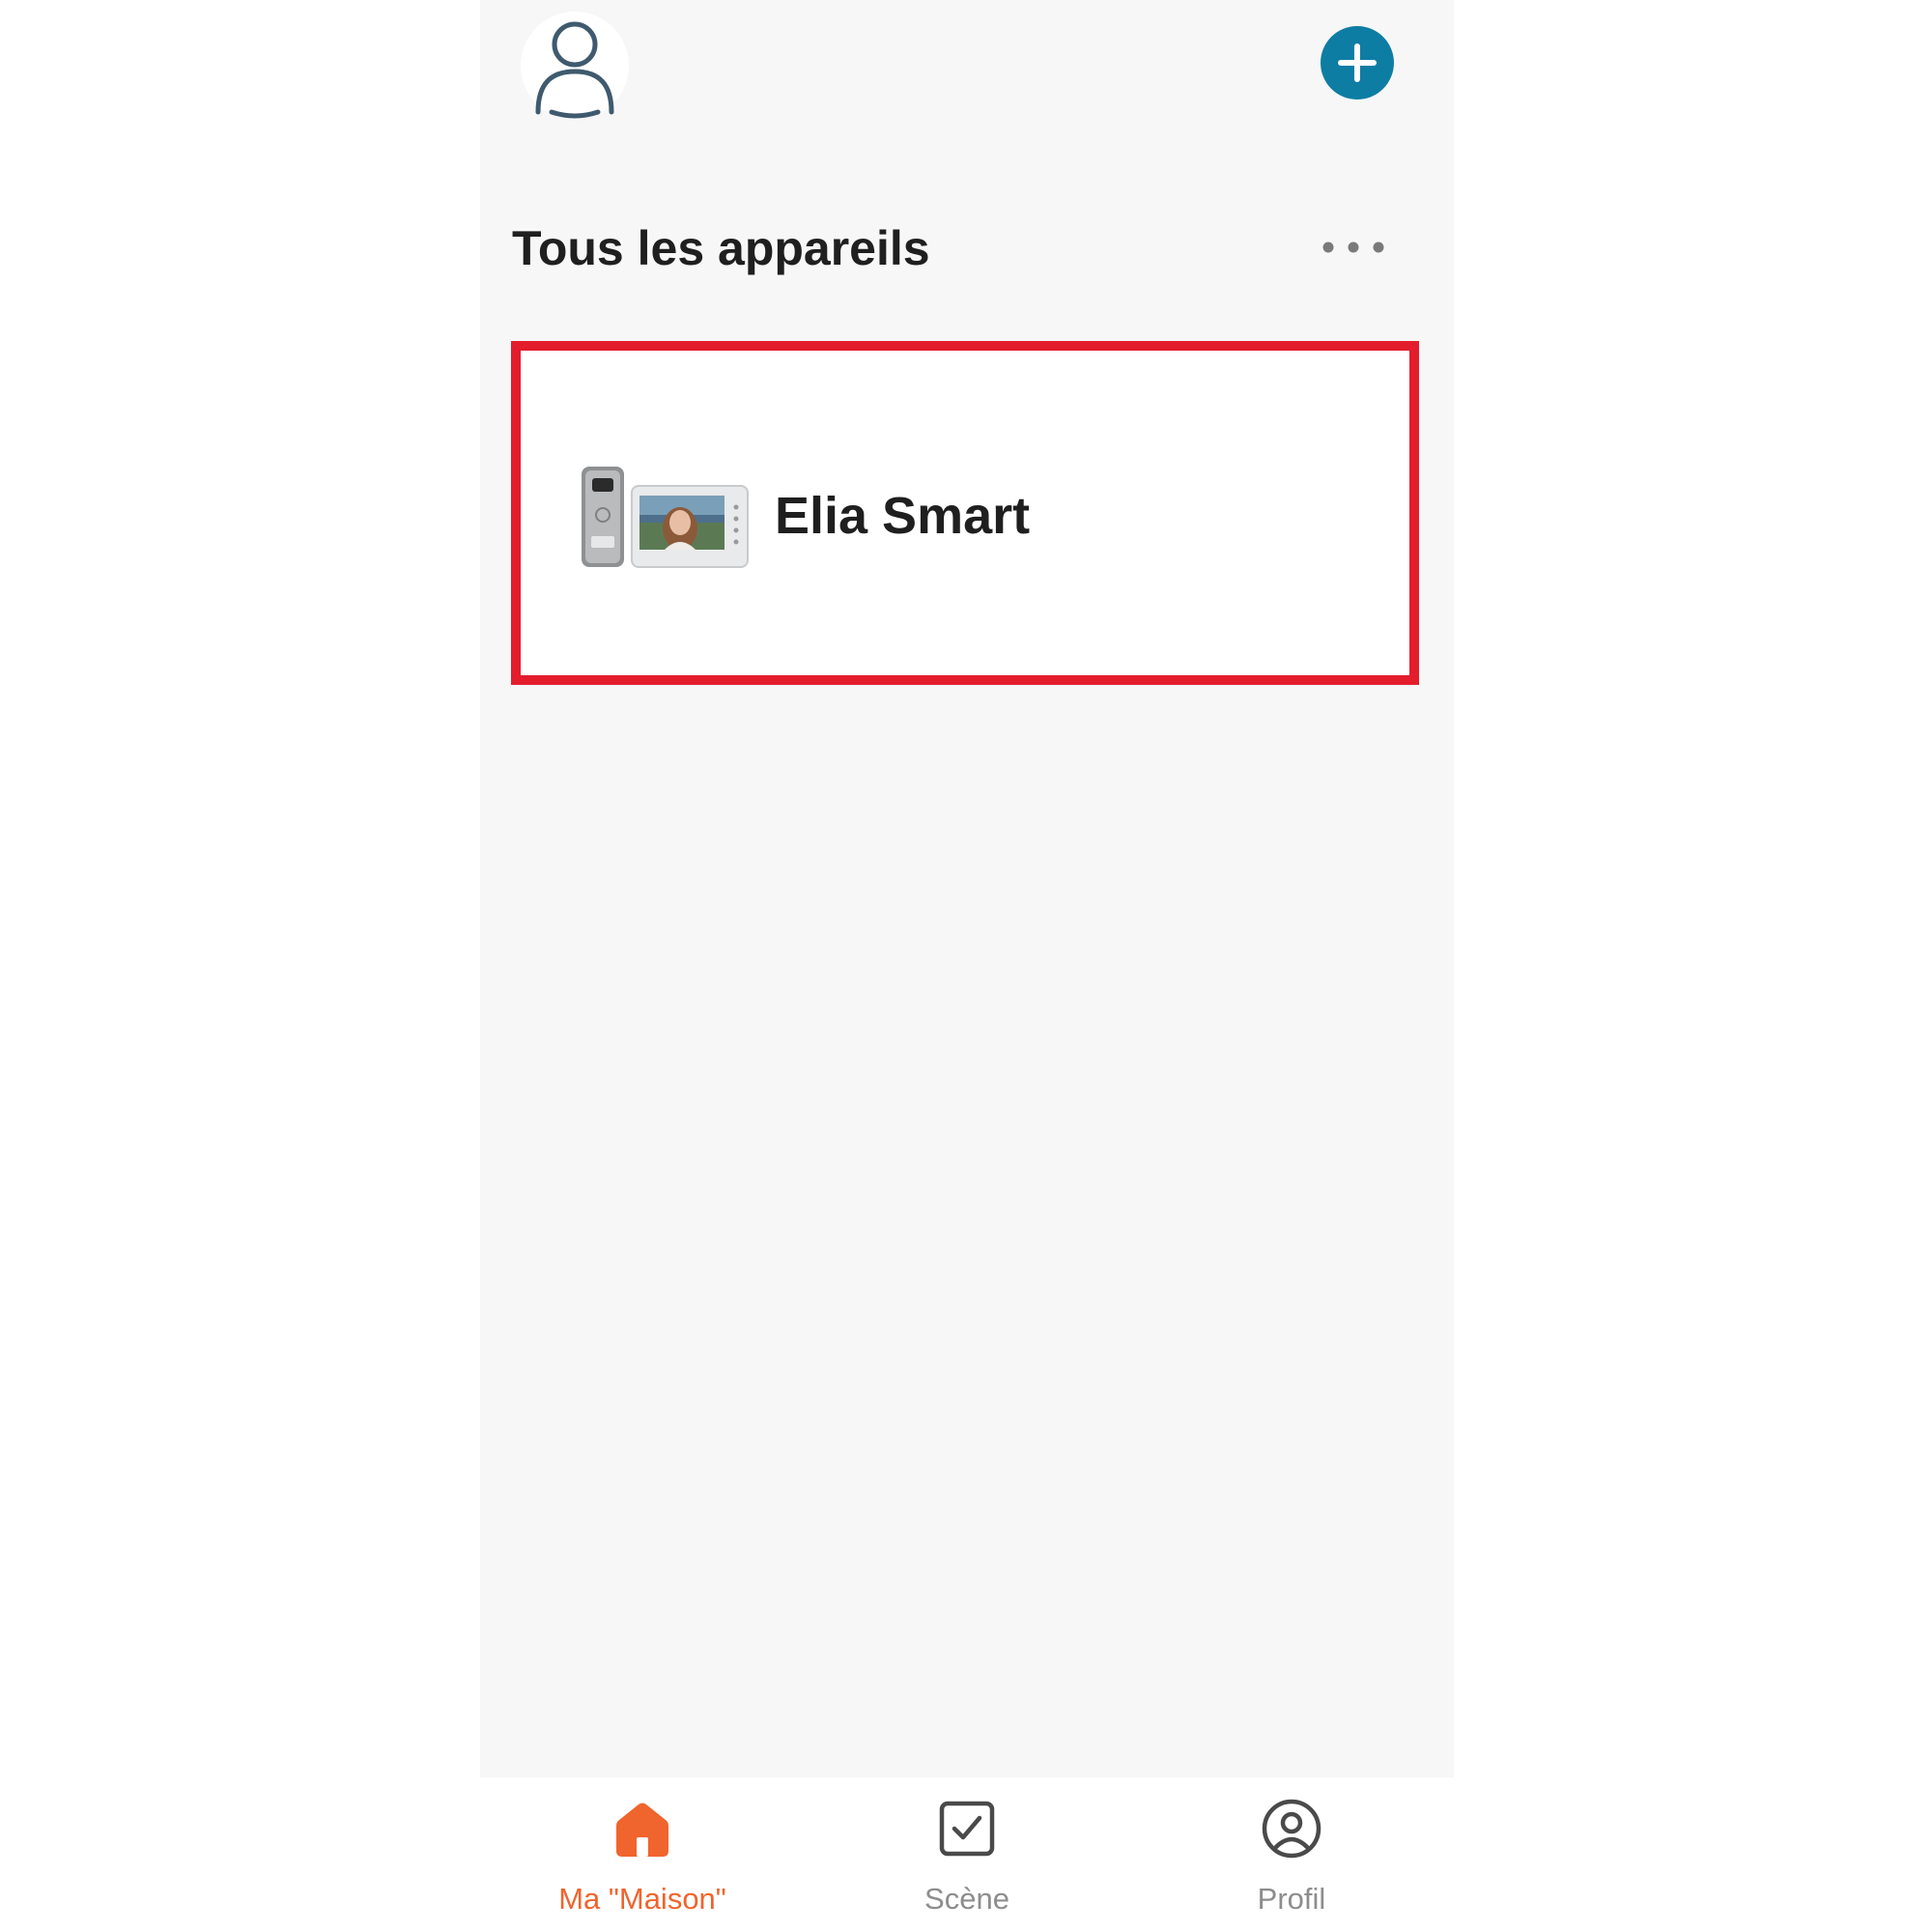 This screenshot has width=1932, height=1932. I want to click on plus-circle-icon, so click(1357, 63).